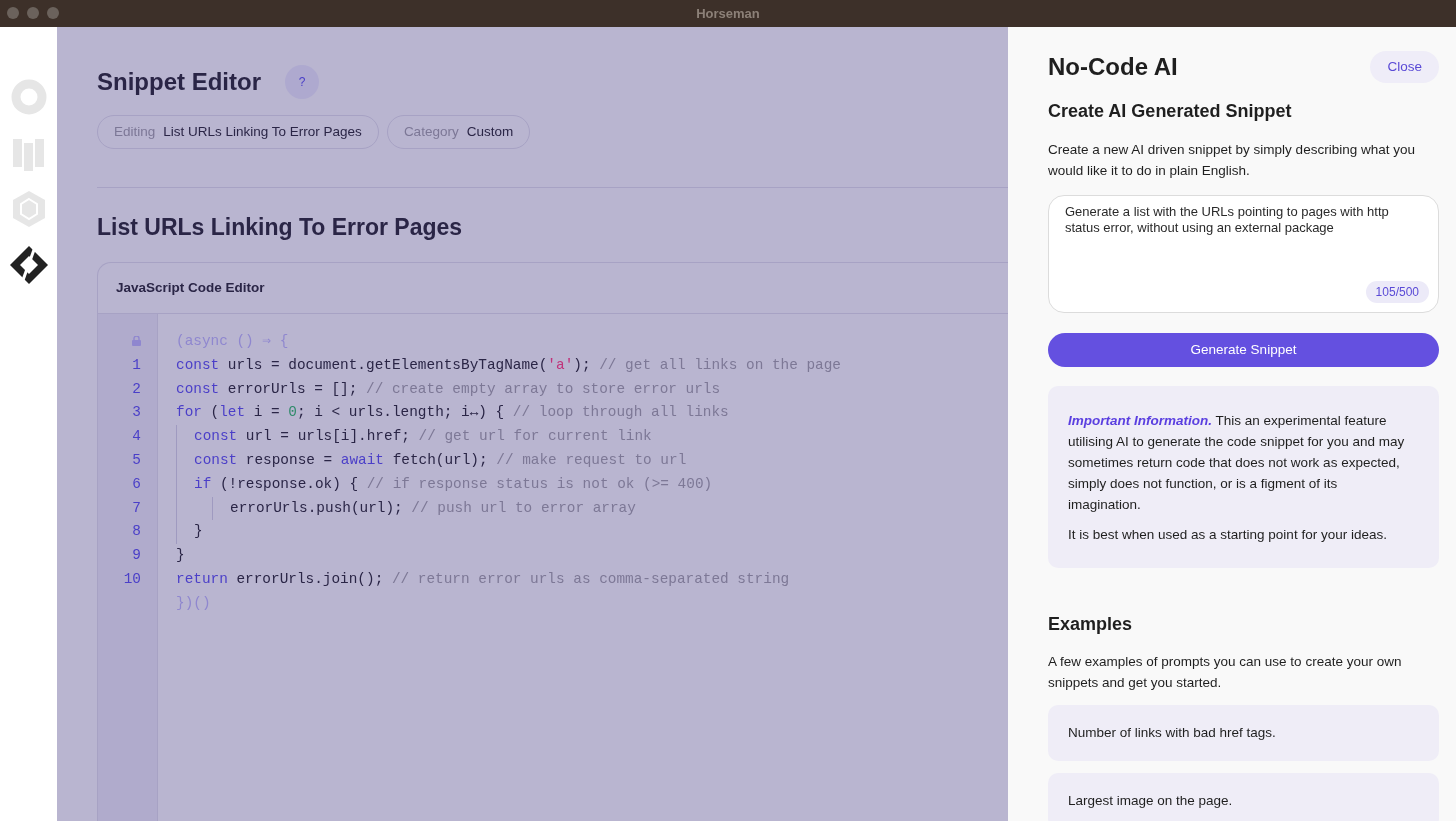 This screenshot has width=1456, height=821. What do you see at coordinates (1232, 160) in the screenshot?
I see `description-text: Create a new AI driven snippet by simply describing what you would like it to do in plain English.` at bounding box center [1232, 160].